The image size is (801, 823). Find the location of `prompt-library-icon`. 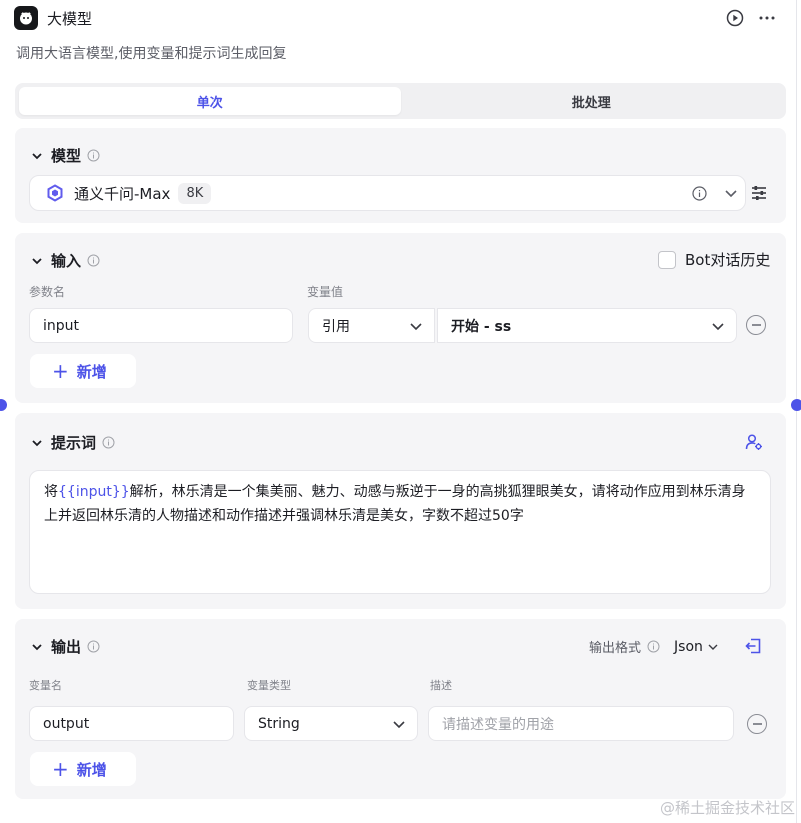

prompt-library-icon is located at coordinates (754, 442).